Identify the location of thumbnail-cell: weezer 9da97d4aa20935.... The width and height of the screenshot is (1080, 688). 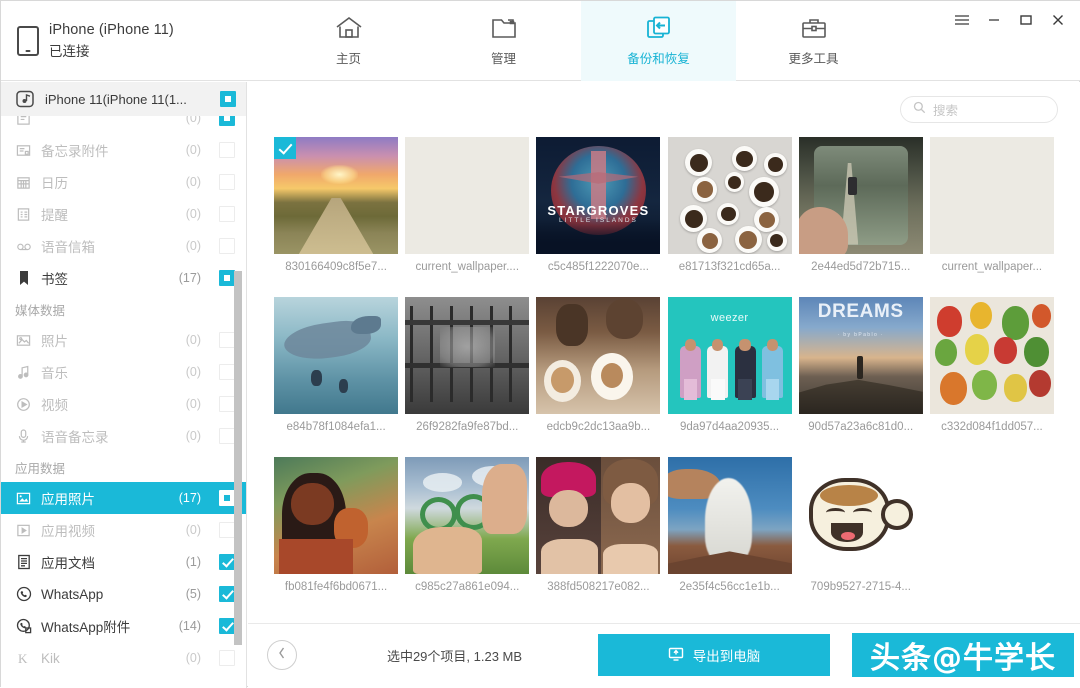
(730, 377).